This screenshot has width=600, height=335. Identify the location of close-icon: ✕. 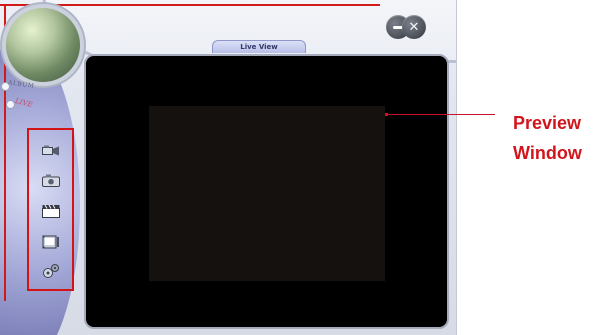
(414, 27).